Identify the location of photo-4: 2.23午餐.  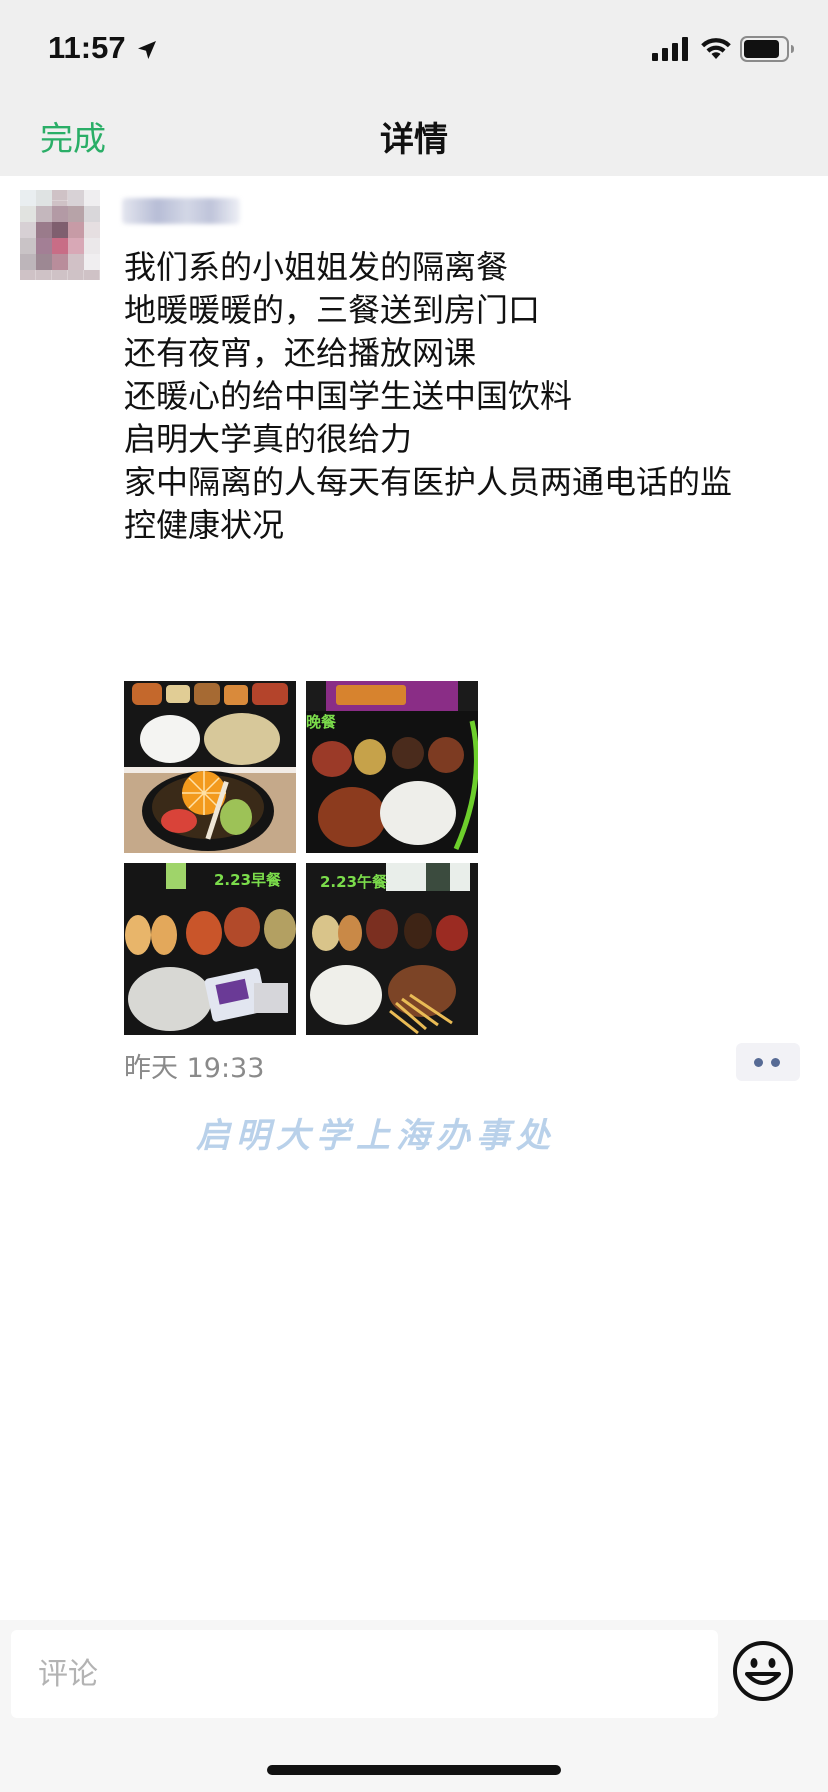
(392, 949).